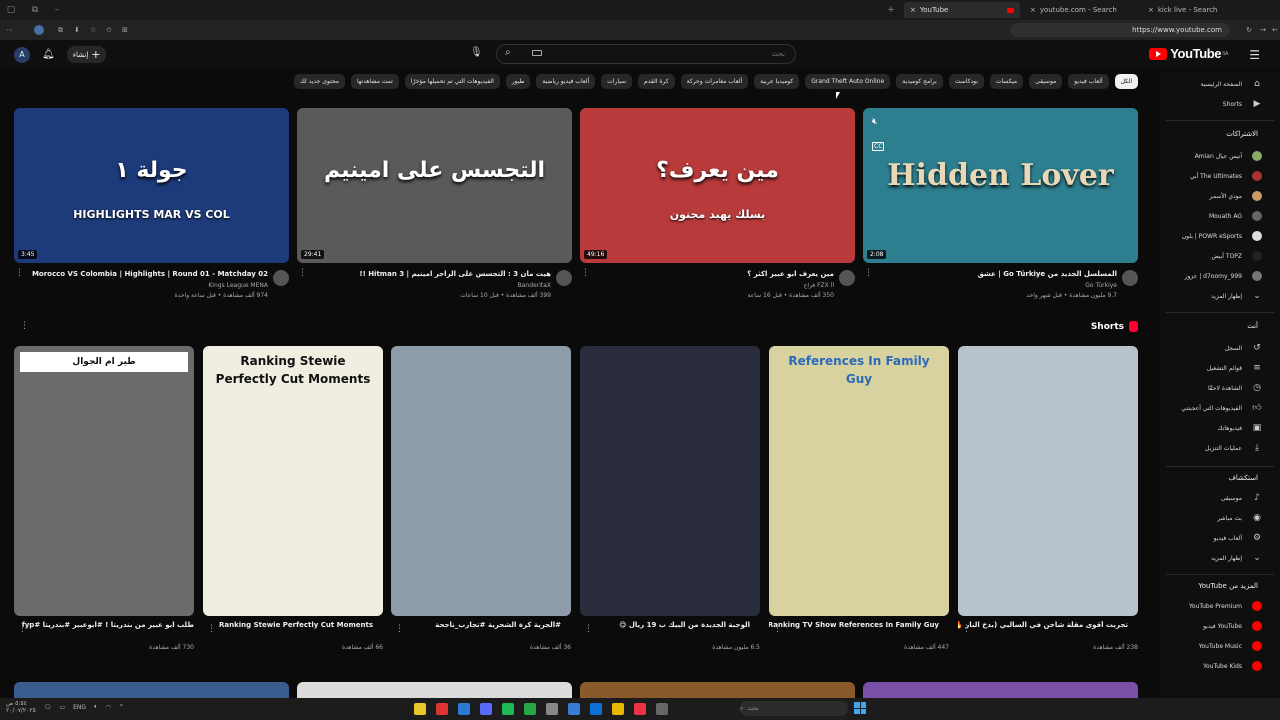 The width and height of the screenshot is (1280, 720). I want to click on hamburger-menu-icon: ☰, so click(1254, 55).